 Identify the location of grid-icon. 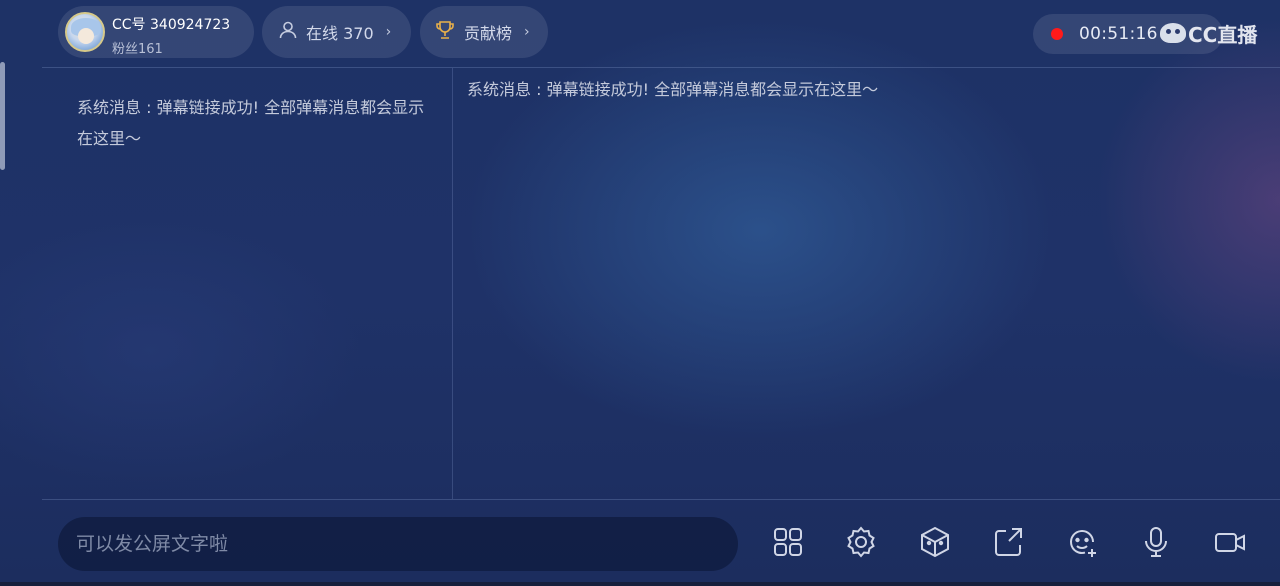
(788, 544).